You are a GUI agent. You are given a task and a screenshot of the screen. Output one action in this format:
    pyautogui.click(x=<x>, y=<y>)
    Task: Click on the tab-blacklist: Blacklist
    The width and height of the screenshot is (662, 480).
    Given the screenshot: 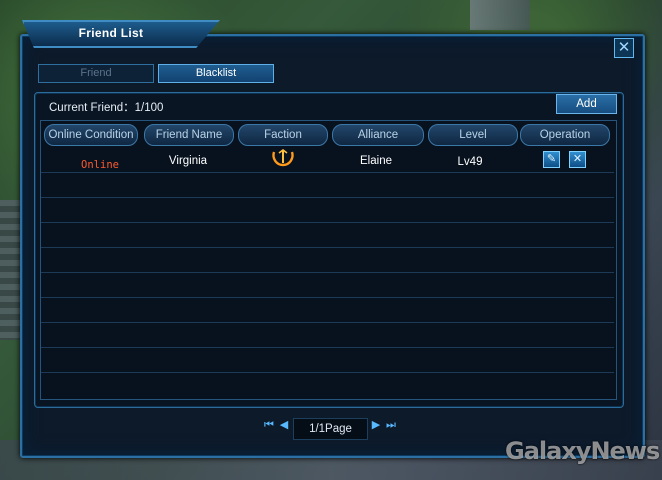 What is the action you would take?
    pyautogui.click(x=216, y=73)
    